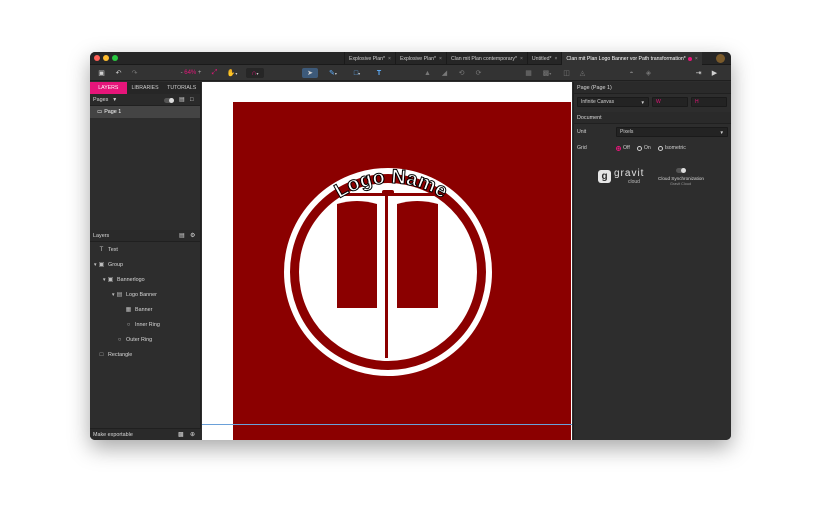 The width and height of the screenshot is (820, 513). Describe the element at coordinates (113, 112) in the screenshot. I see `page-item-label: Page 1` at that location.